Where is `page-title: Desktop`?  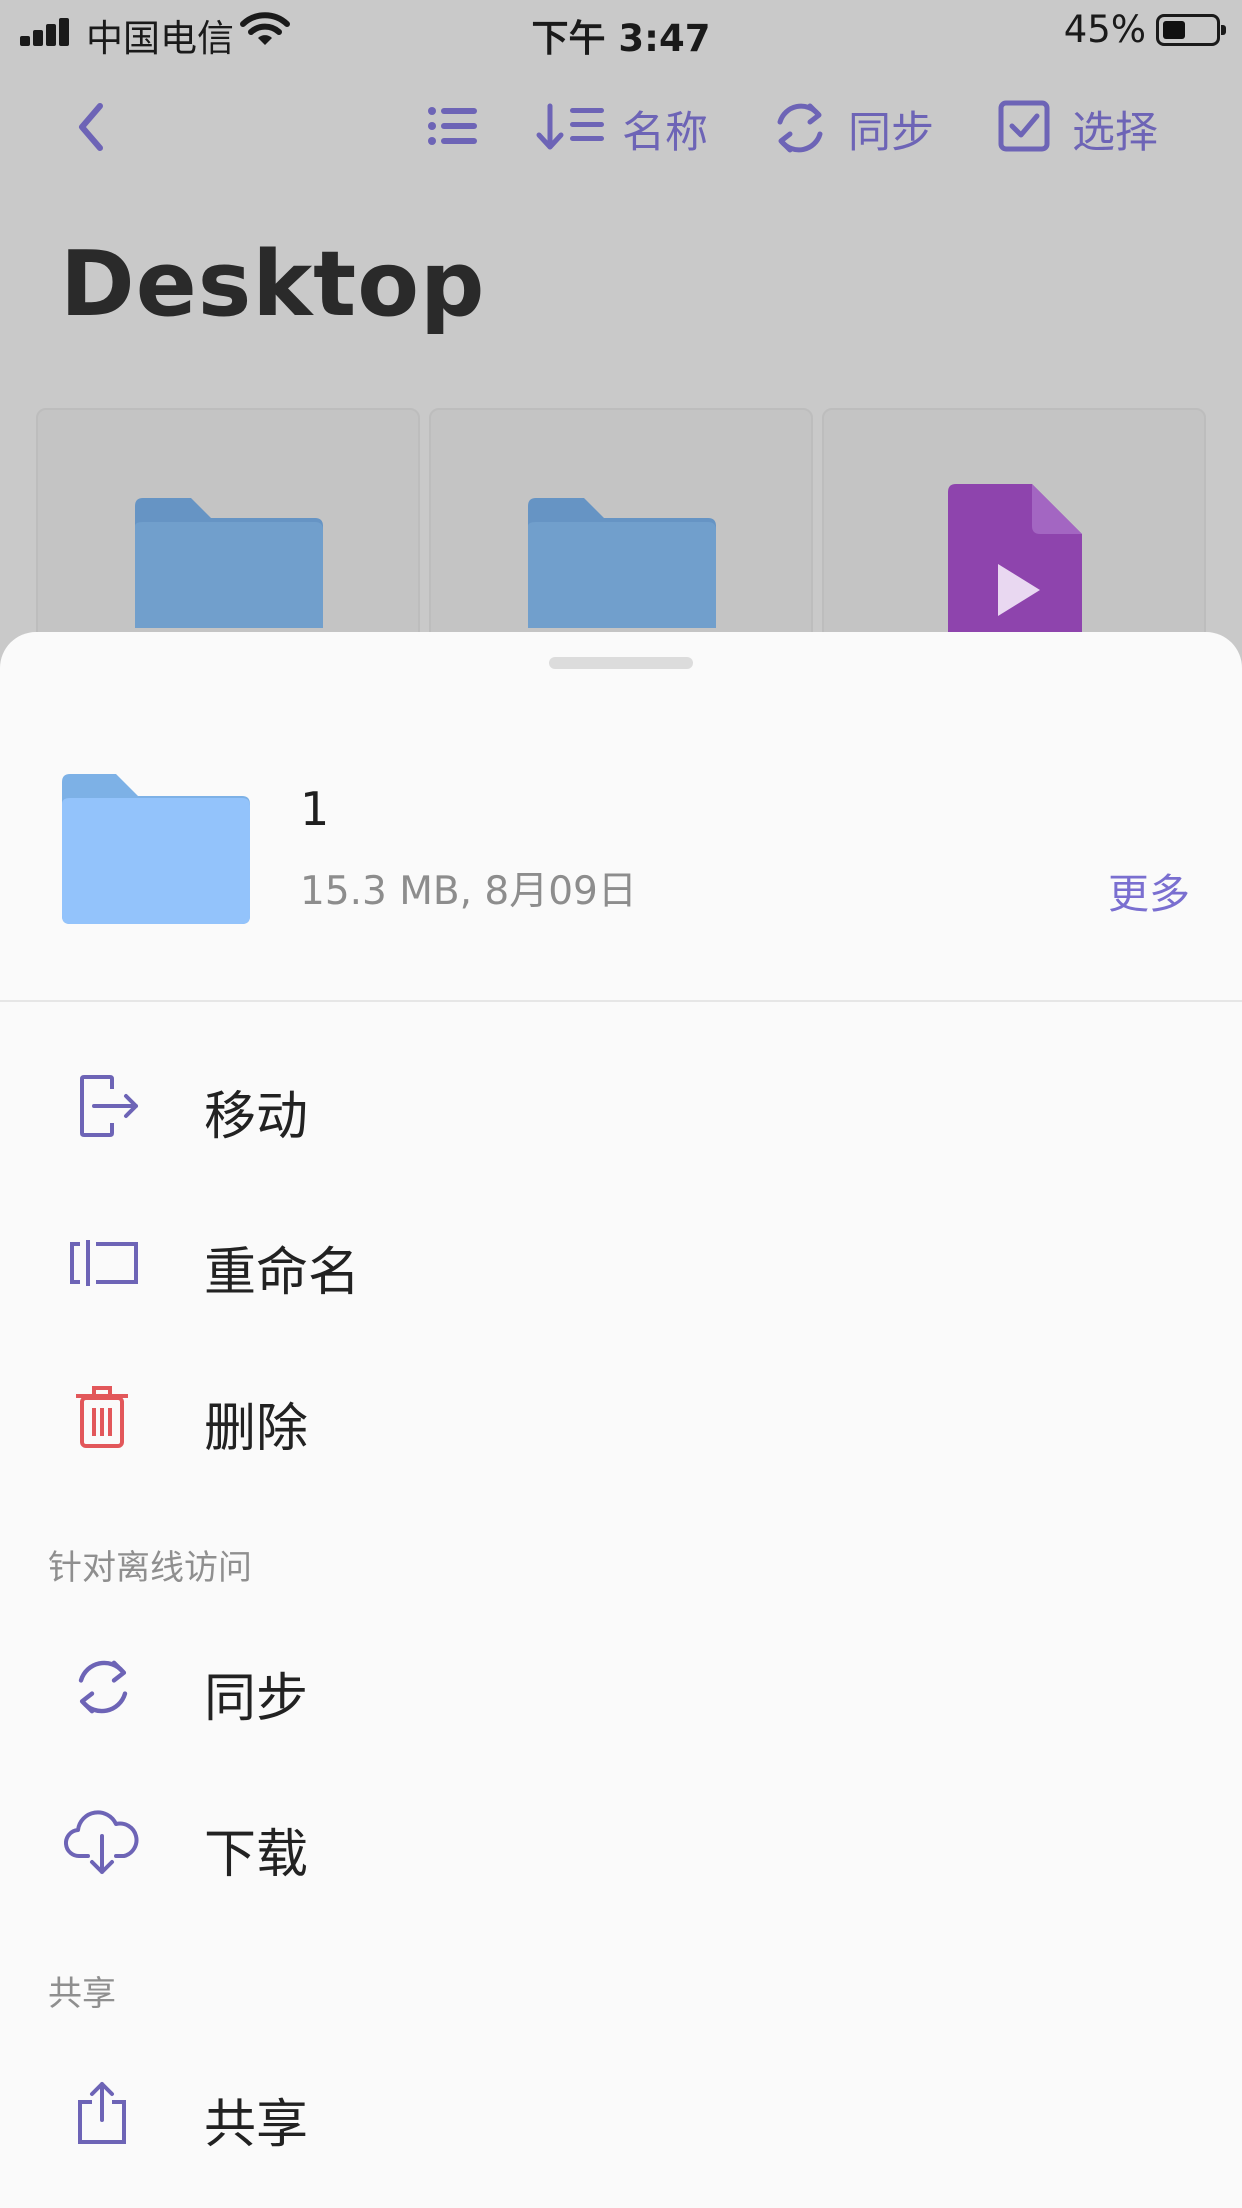 page-title: Desktop is located at coordinates (273, 284).